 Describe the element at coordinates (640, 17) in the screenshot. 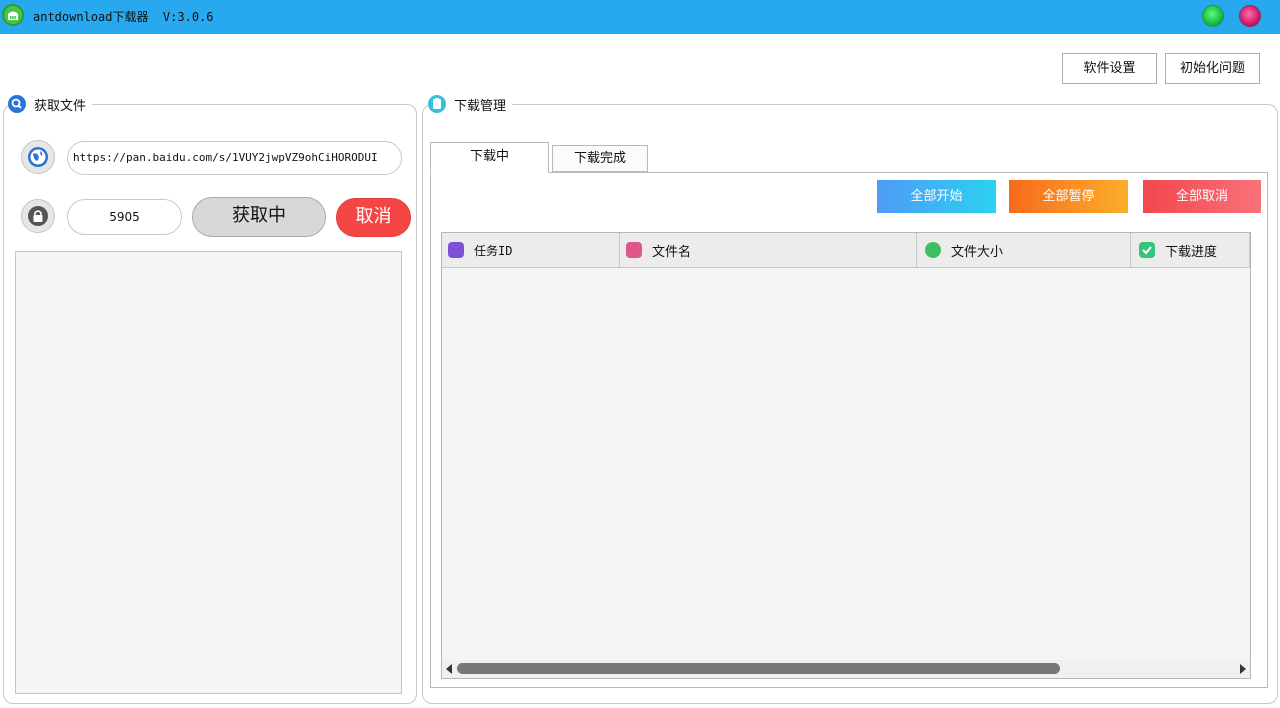

I see `title-bar: antdownload下载器 V:3.0.6` at that location.